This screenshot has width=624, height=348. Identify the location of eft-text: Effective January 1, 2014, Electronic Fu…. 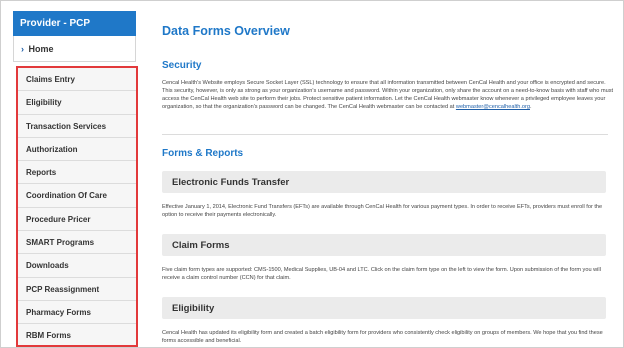
(382, 211).